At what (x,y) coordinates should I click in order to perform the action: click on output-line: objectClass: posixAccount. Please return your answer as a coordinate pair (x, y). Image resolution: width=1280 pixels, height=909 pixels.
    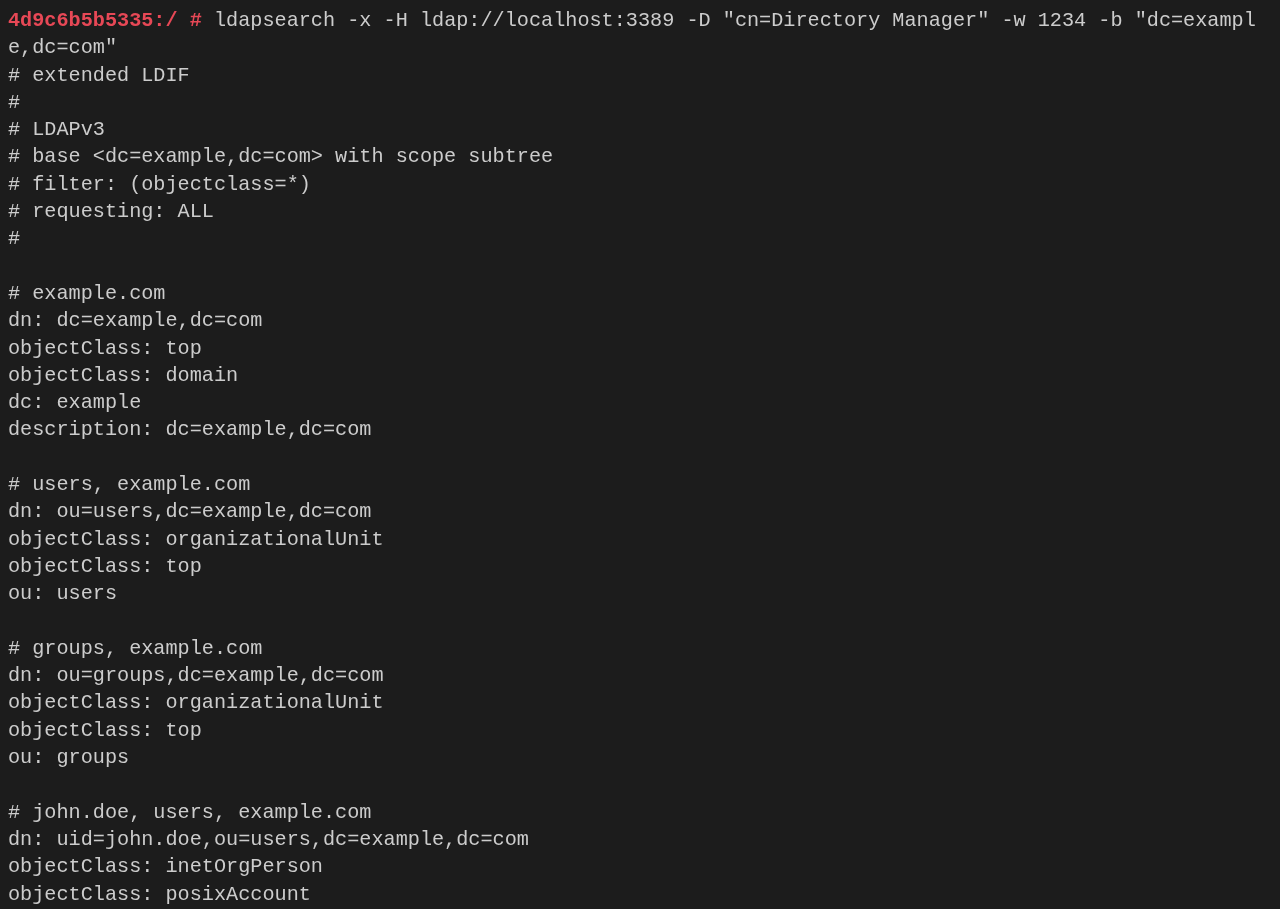
    Looking at the image, I should click on (159, 894).